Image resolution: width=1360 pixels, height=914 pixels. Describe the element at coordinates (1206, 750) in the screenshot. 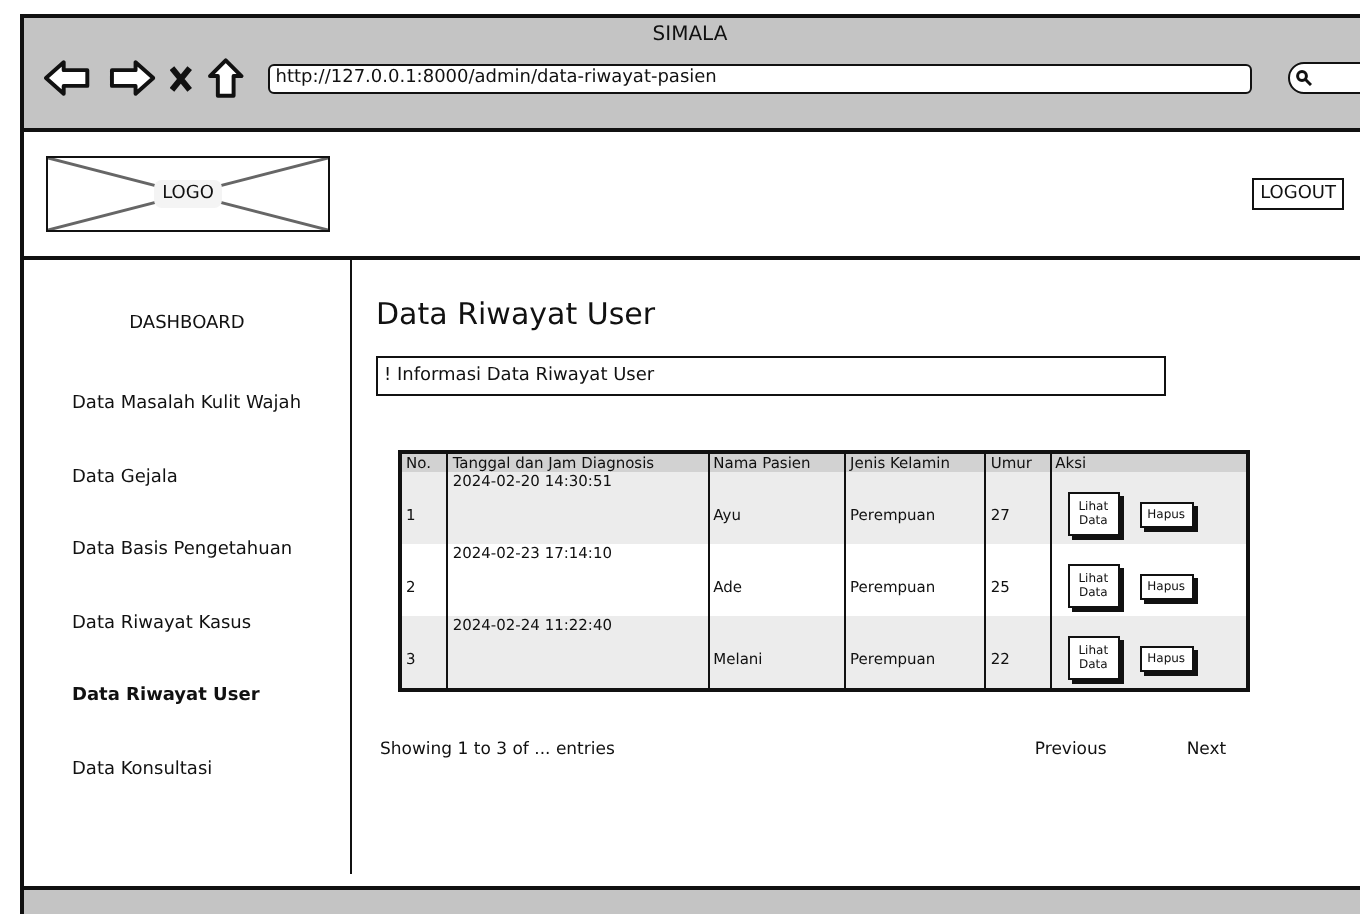

I see `next-link: Next` at that location.